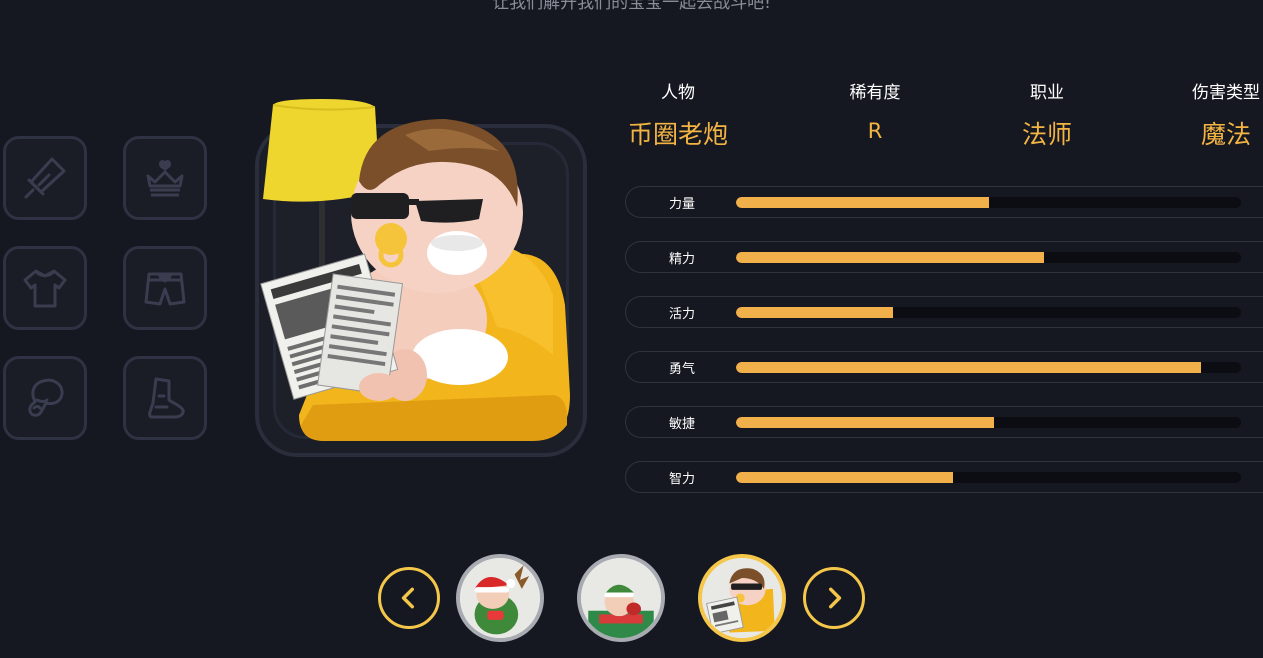 The width and height of the screenshot is (1263, 658). I want to click on boots-slot, so click(165, 398).